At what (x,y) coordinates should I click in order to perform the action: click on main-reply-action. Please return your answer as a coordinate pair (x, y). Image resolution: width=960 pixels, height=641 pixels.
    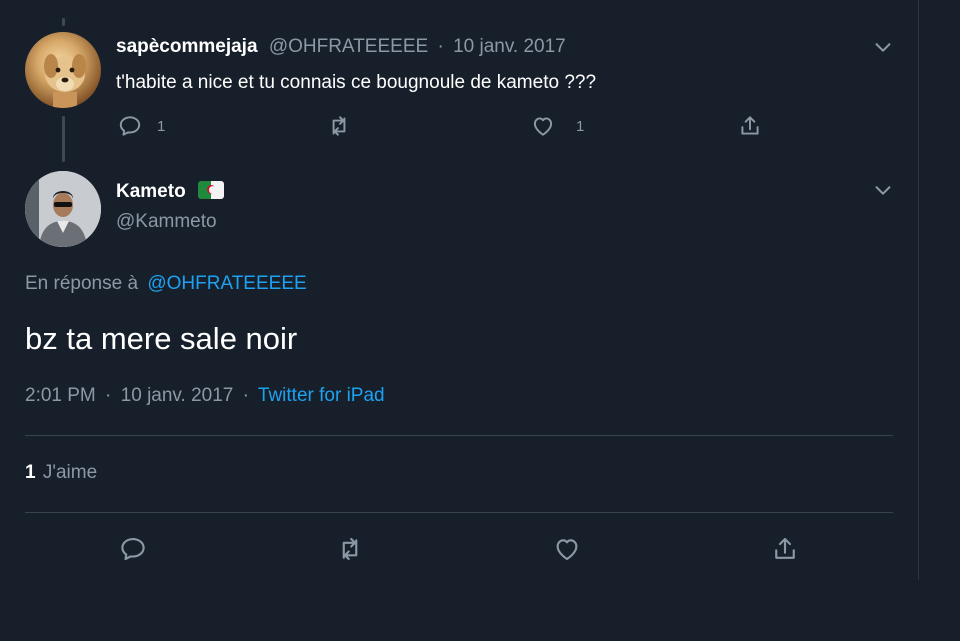
    Looking at the image, I should click on (133, 549).